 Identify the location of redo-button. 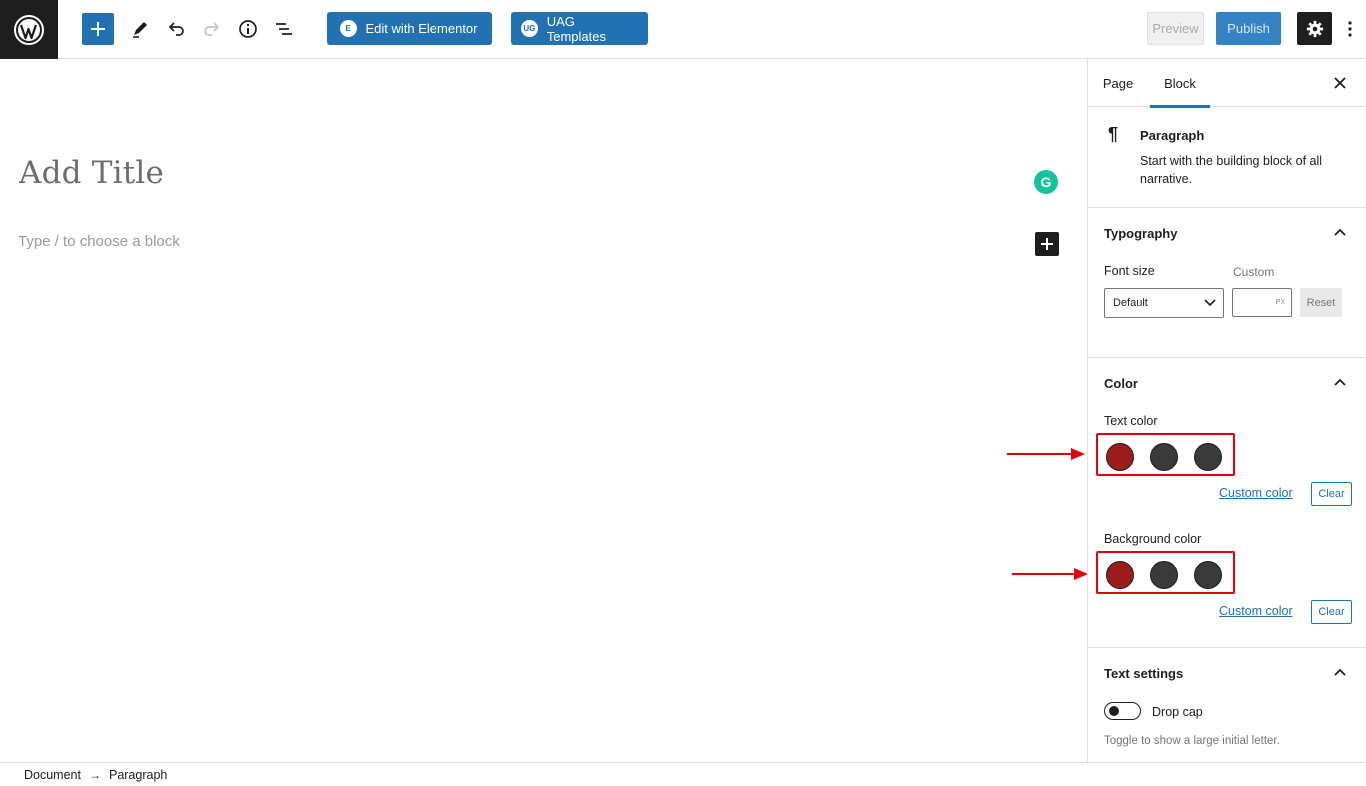
(212, 29).